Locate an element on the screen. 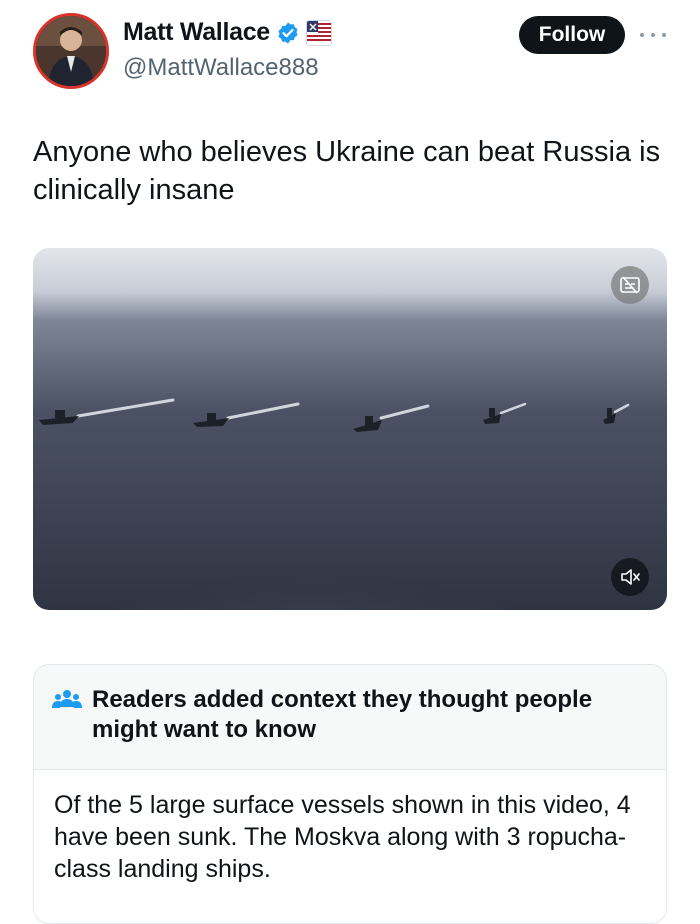  muted-speaker-icon is located at coordinates (630, 577).